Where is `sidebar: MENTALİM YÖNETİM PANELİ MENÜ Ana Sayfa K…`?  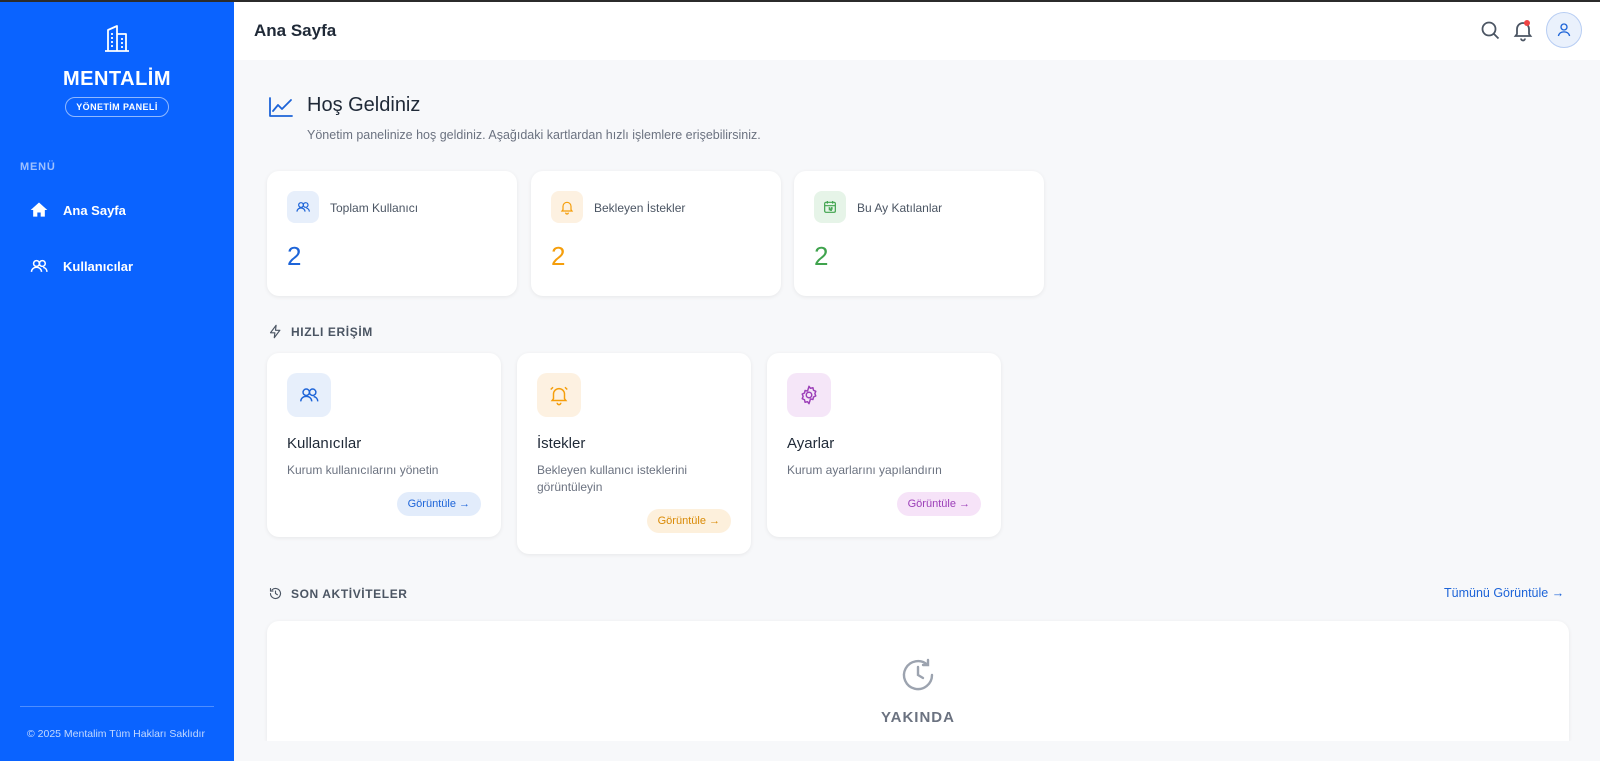 sidebar: MENTALİM YÖNETİM PANELİ MENÜ Ana Sayfa K… is located at coordinates (117, 380).